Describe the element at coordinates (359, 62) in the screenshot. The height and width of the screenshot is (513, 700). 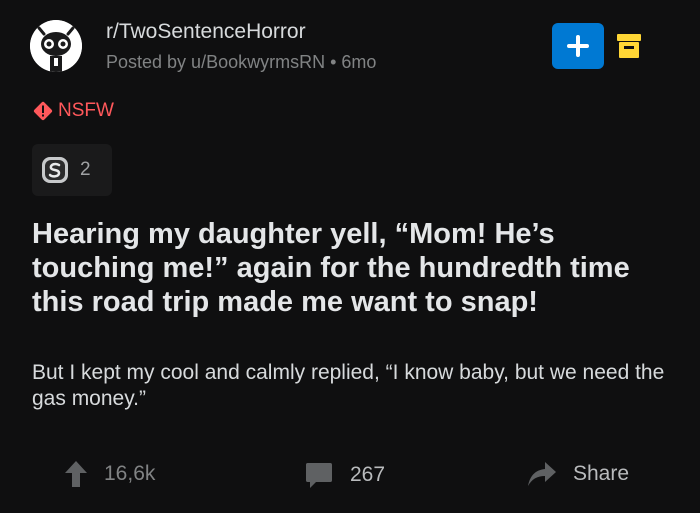
I see `post-age: 6mo` at that location.